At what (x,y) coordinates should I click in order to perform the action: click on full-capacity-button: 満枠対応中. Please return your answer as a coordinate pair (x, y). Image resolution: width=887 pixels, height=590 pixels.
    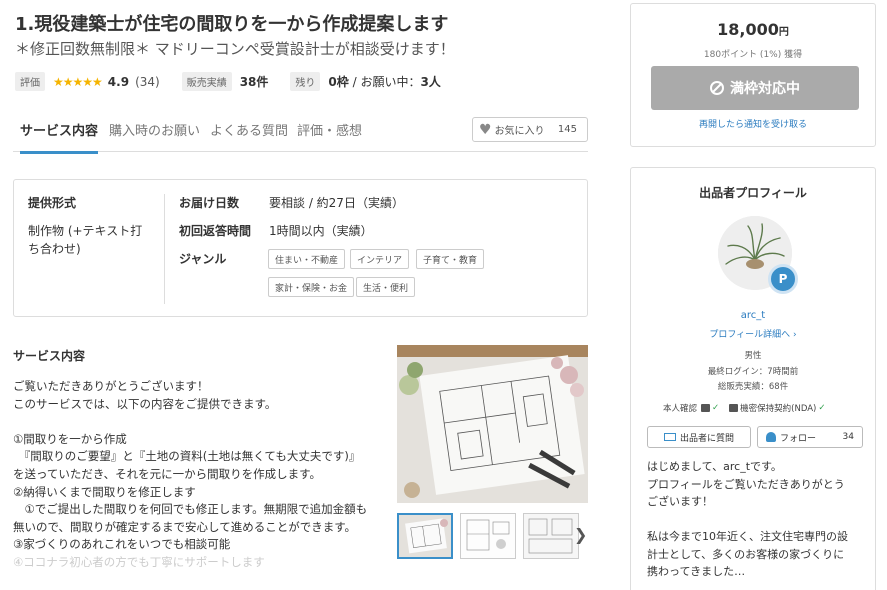
    Looking at the image, I should click on (755, 88).